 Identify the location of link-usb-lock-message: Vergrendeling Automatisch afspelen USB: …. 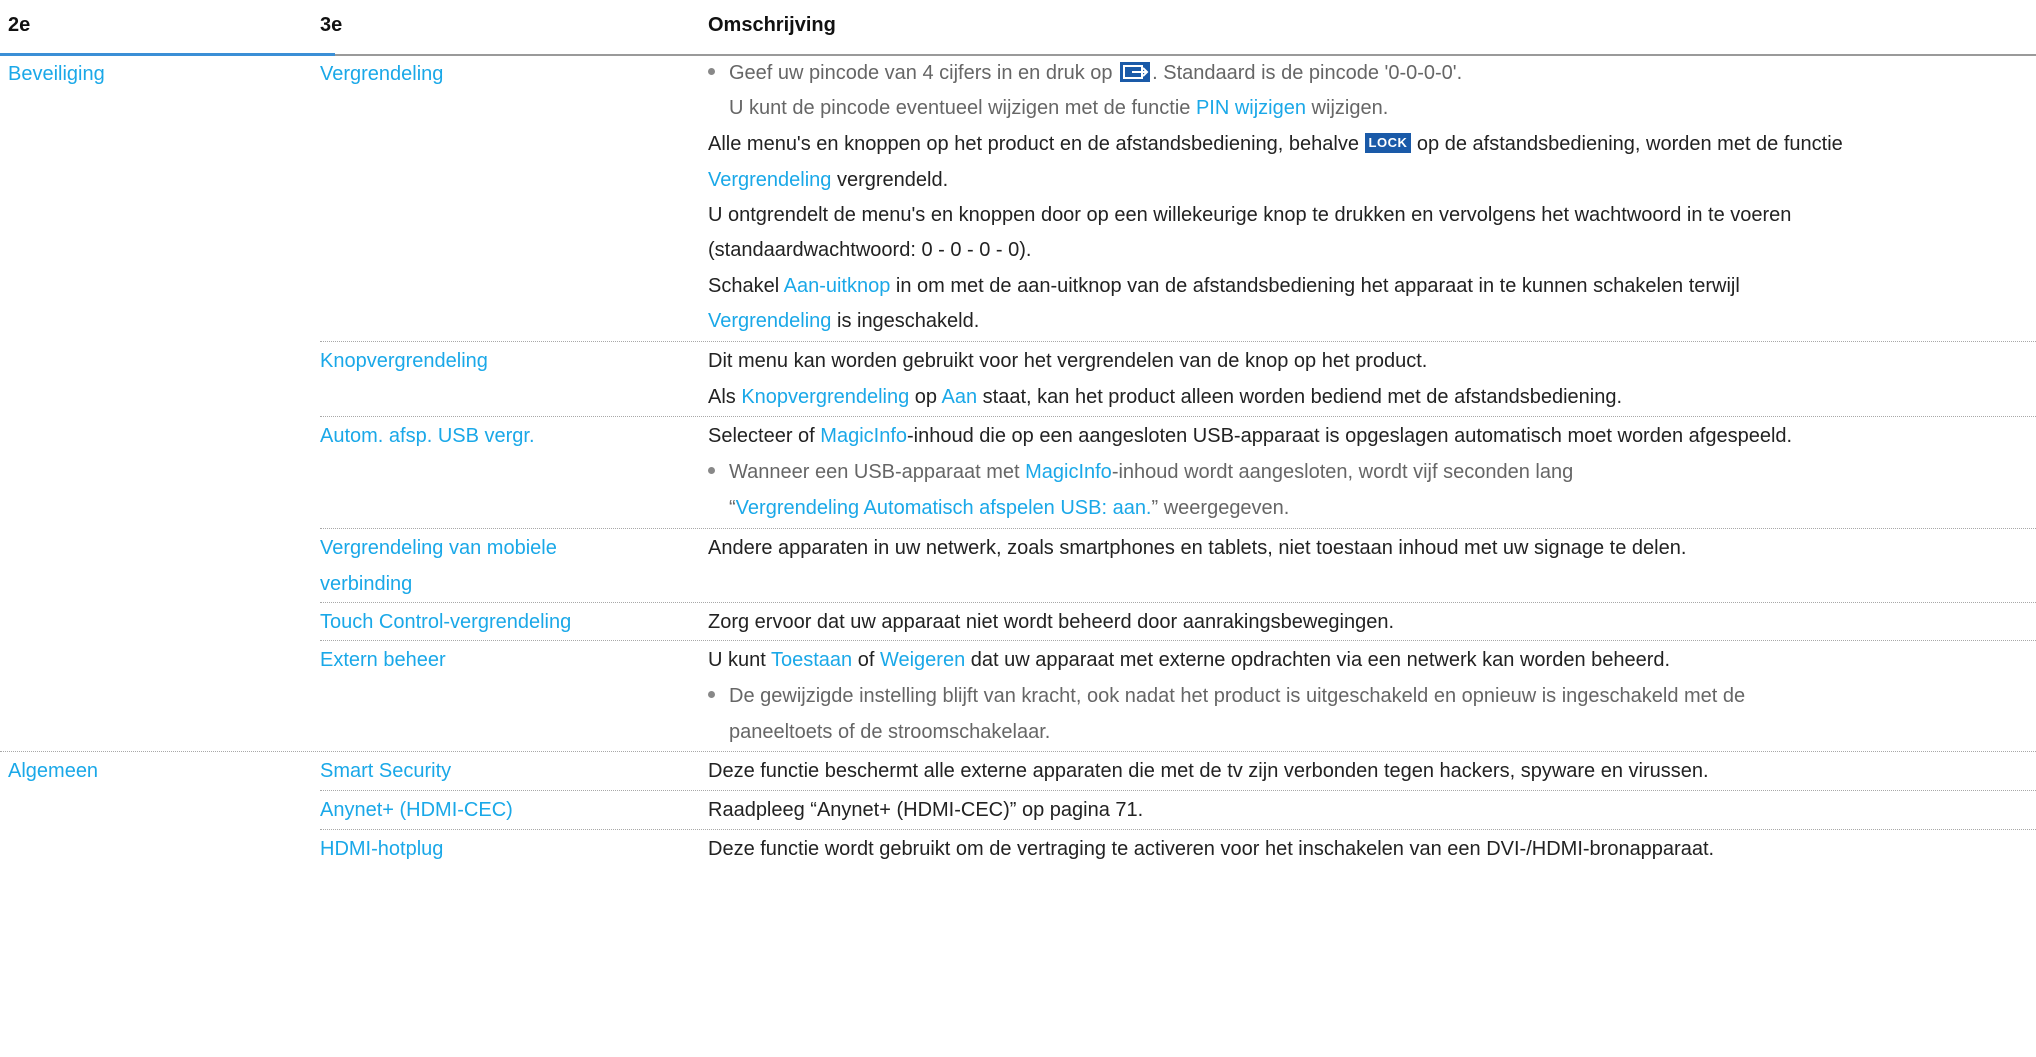
(943, 508).